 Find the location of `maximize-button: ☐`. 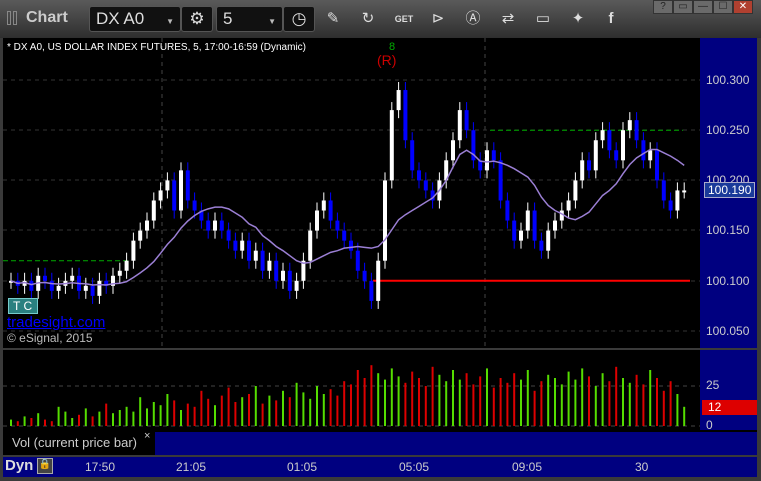

maximize-button: ☐ is located at coordinates (723, 7).